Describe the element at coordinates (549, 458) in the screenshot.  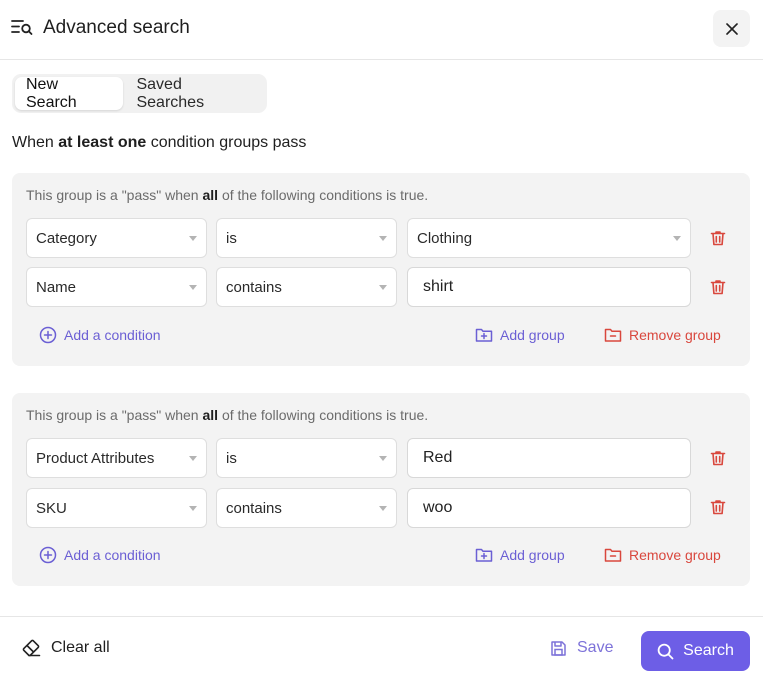
I see `condition-value-input: Red` at that location.